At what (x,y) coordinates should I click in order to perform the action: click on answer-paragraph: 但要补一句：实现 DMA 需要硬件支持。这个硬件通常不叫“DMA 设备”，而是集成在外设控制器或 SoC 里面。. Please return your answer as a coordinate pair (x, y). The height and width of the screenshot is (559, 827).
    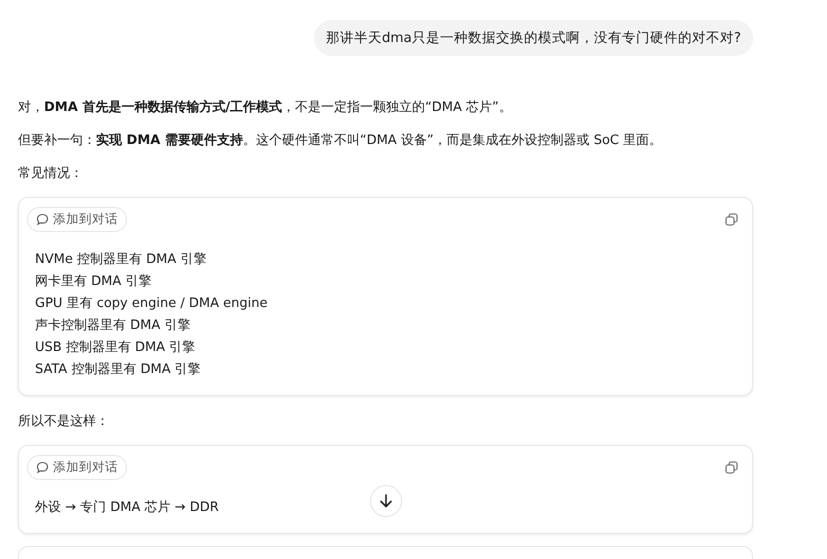
    Looking at the image, I should click on (341, 141).